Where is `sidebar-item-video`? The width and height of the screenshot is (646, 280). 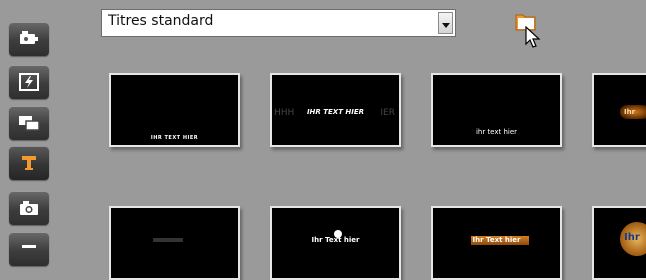
sidebar-item-video is located at coordinates (29, 39).